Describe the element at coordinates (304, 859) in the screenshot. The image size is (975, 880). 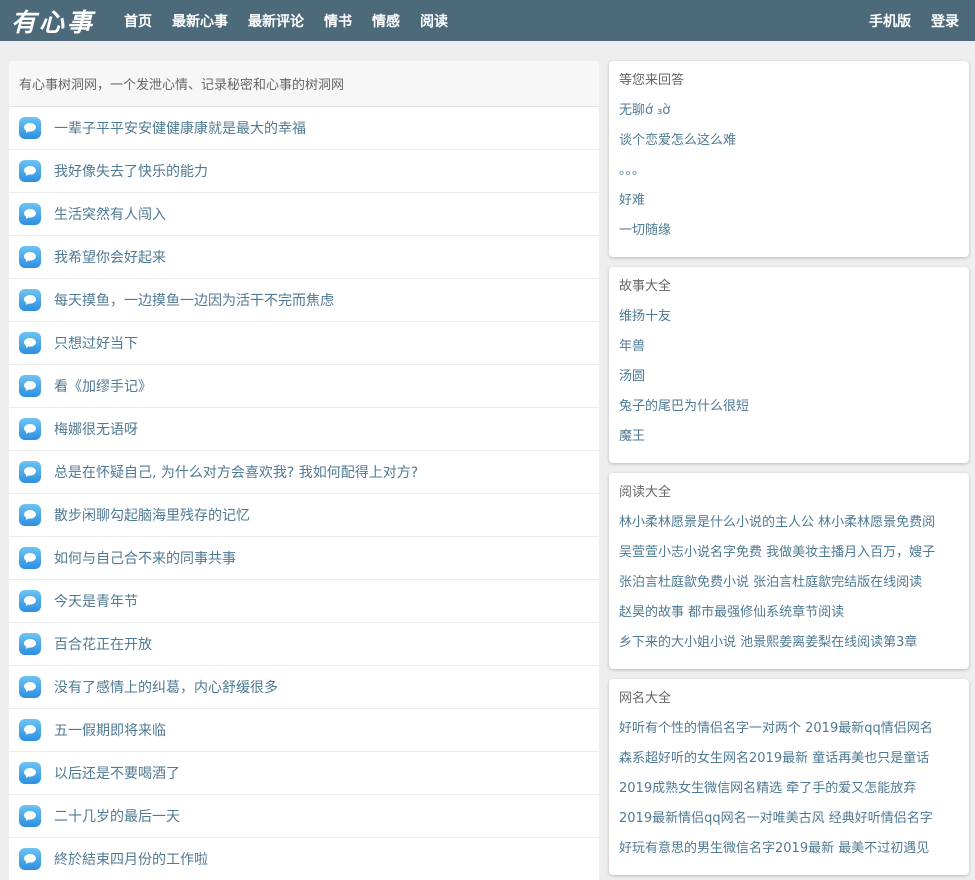
I see `list-item: 終於結束四月份的工作啦` at that location.